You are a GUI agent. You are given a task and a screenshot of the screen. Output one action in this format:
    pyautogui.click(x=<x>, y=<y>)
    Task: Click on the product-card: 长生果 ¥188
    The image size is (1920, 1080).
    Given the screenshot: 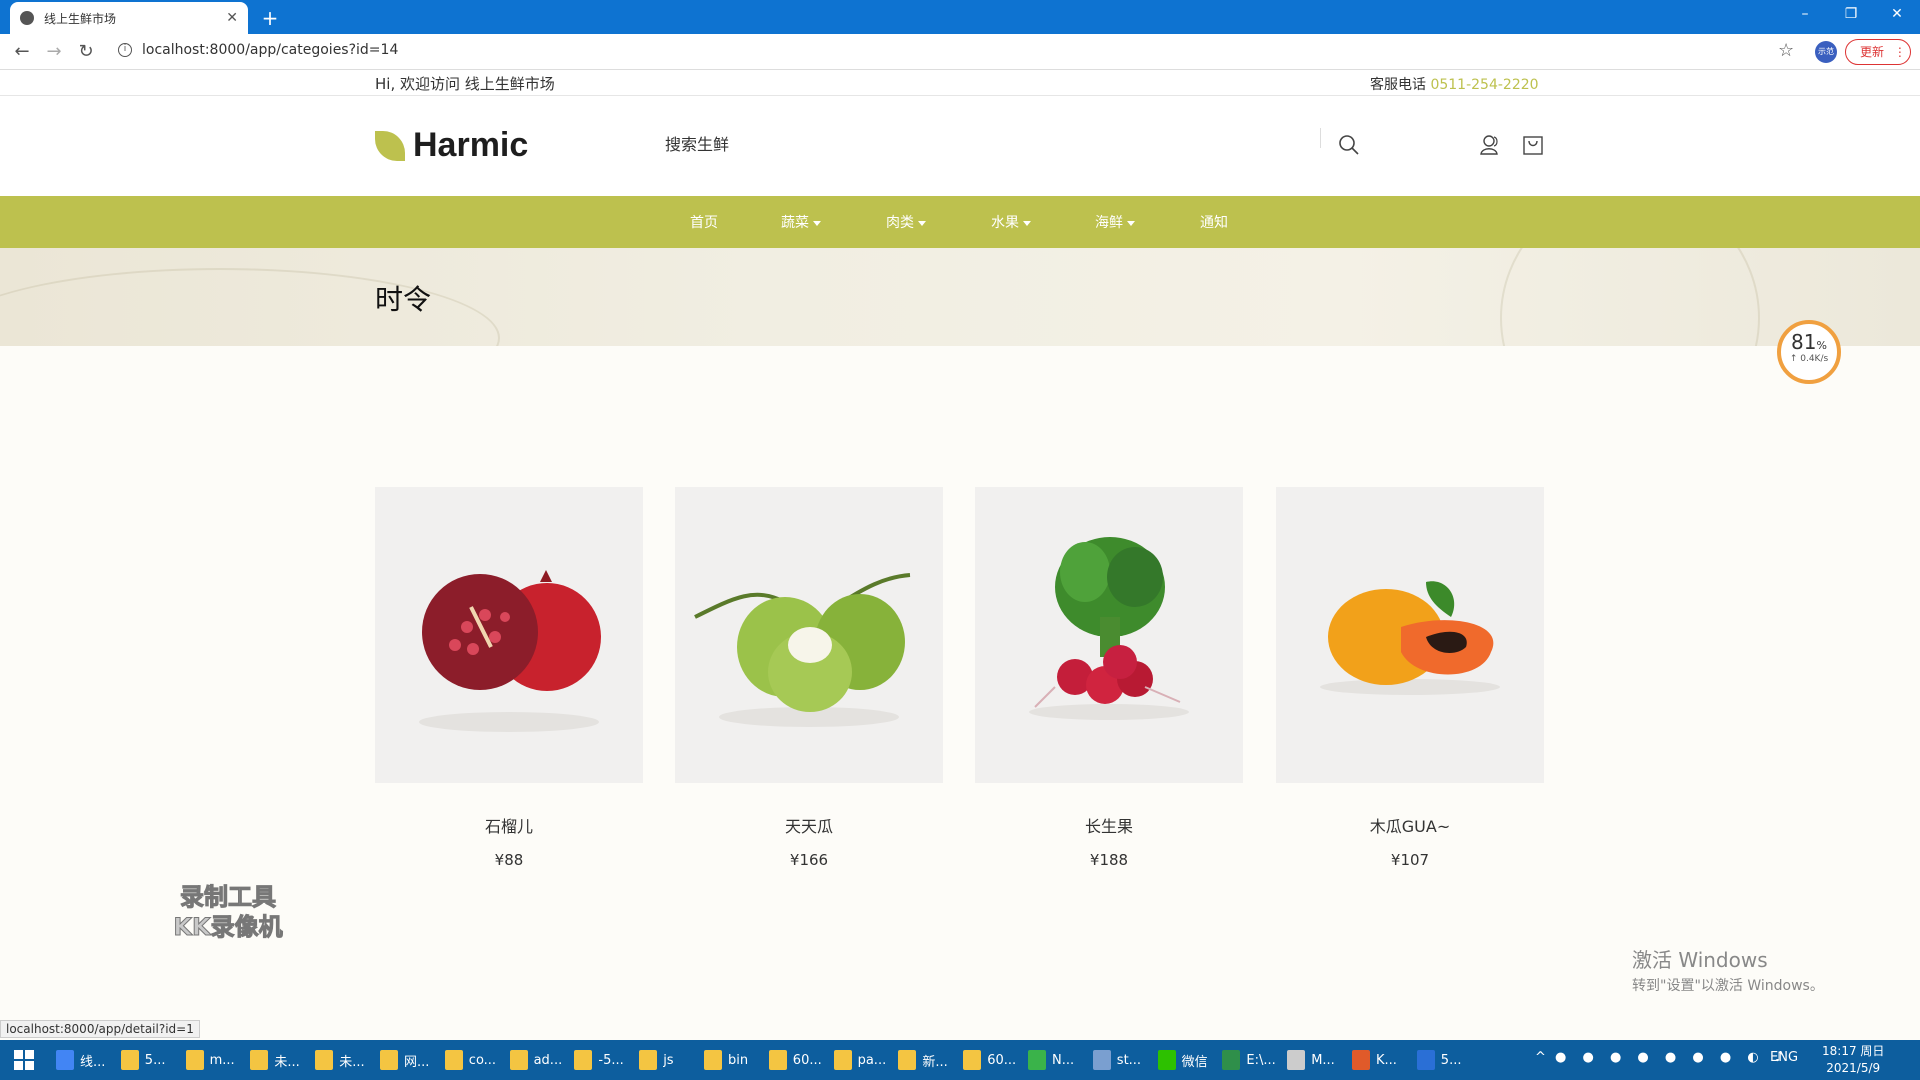 What is the action you would take?
    pyautogui.click(x=1109, y=678)
    